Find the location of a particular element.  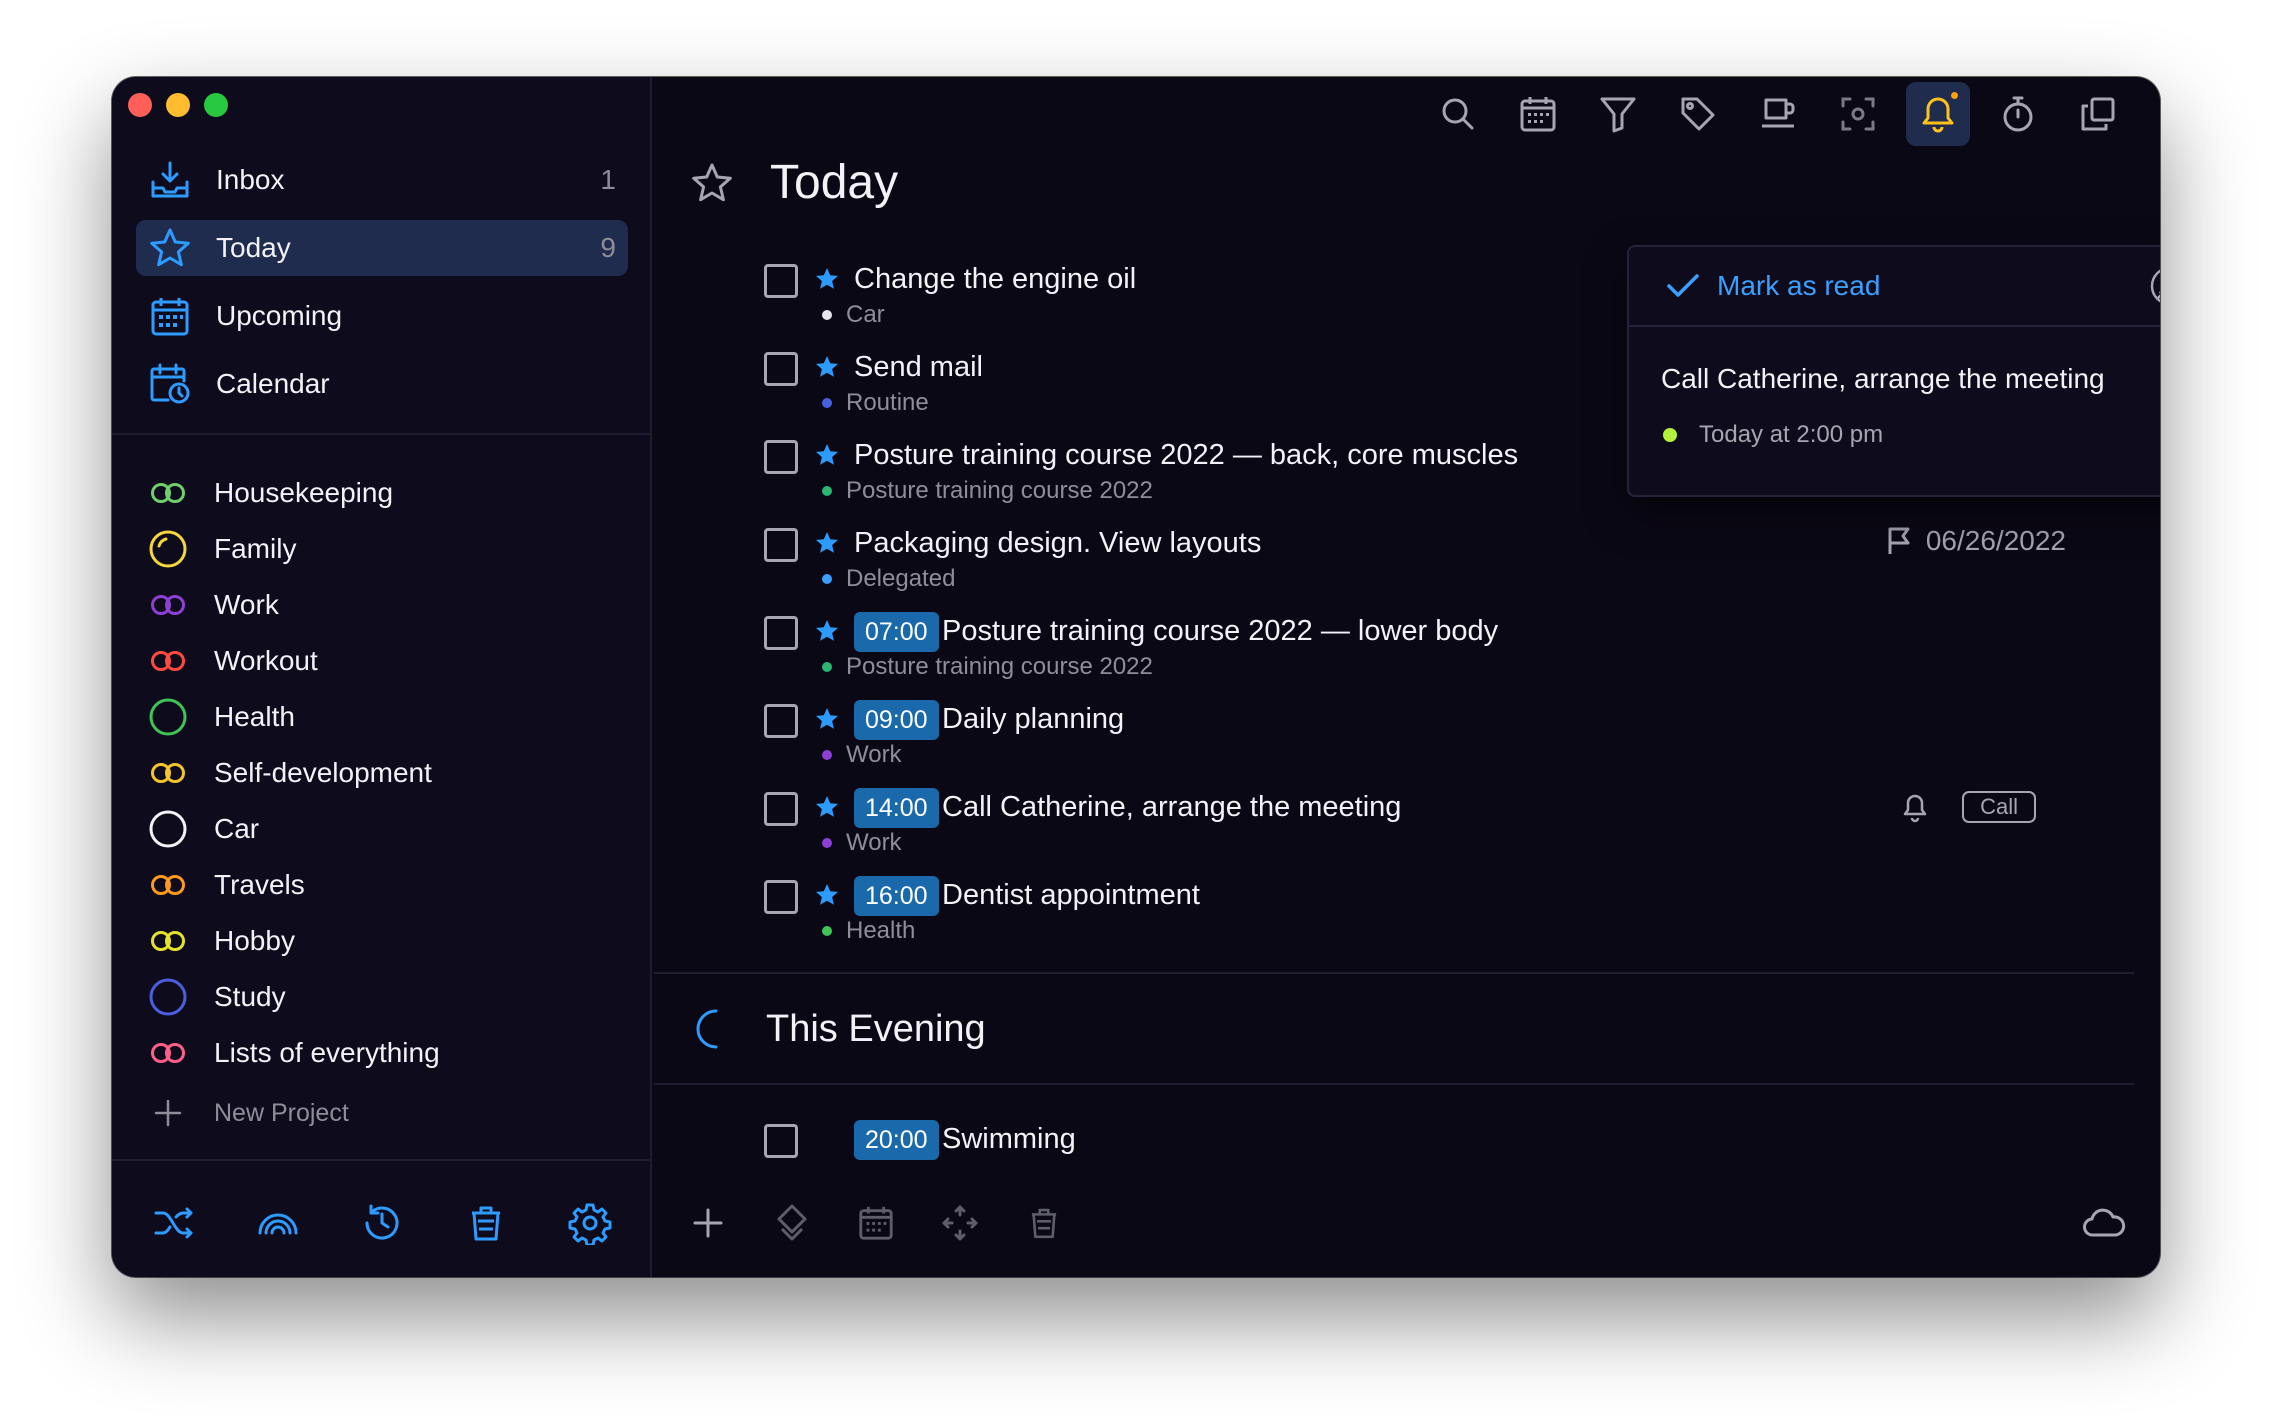

task-row: 16:00 Dentist appointment Health is located at coordinates (1407, 917).